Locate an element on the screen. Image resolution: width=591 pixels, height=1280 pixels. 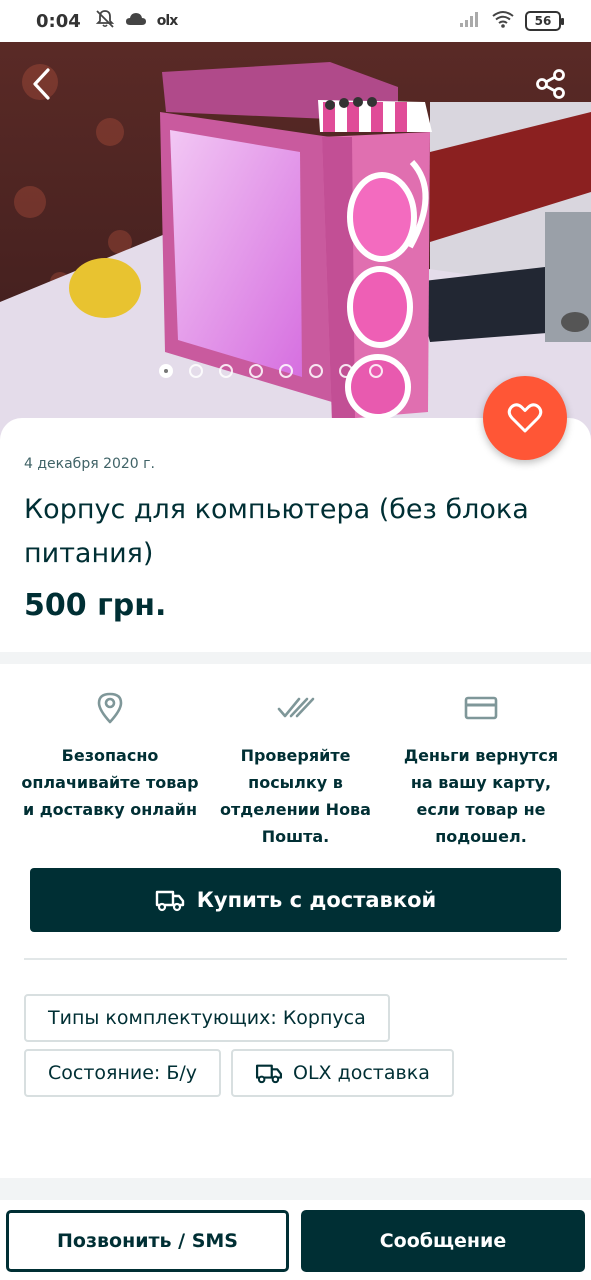
status-icons-right: 56 is located at coordinates (511, 21).